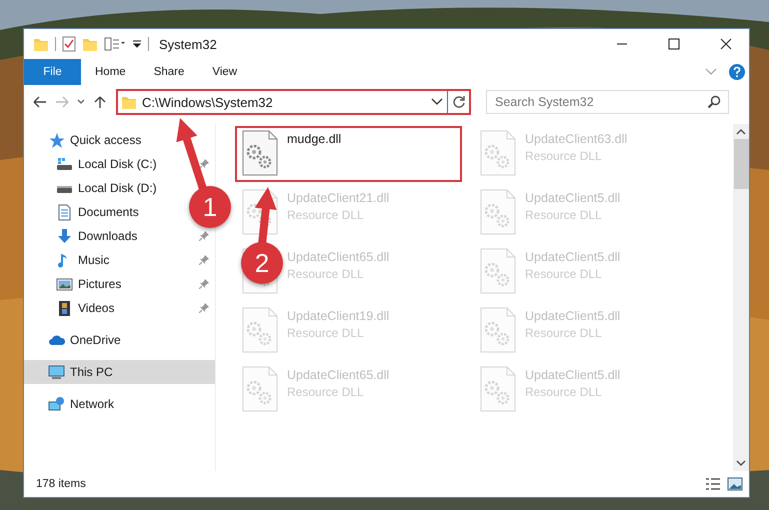 The width and height of the screenshot is (769, 510). Describe the element at coordinates (56, 372) in the screenshot. I see `monitor-icon` at that location.